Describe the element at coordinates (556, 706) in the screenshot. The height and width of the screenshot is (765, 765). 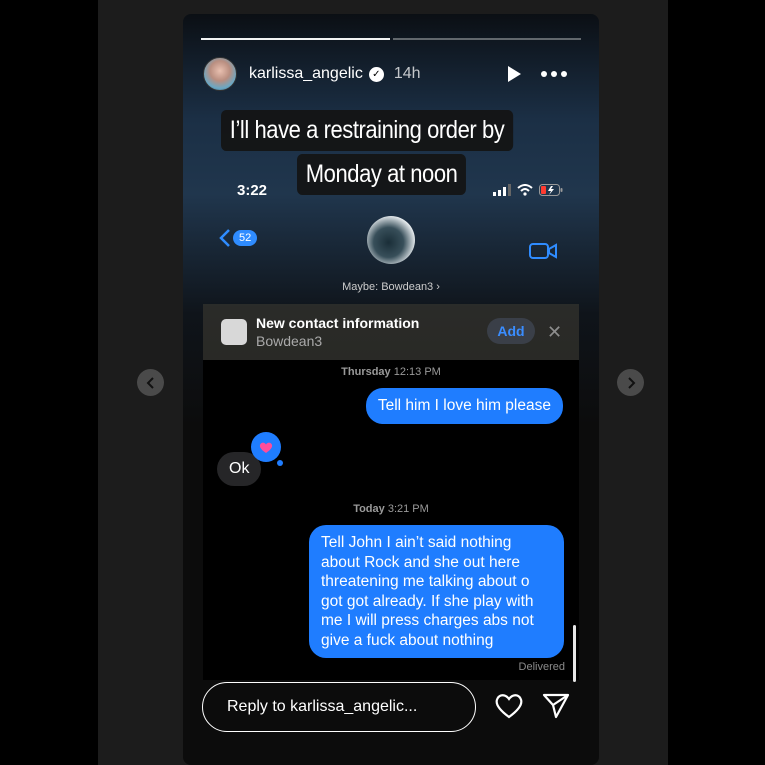
I see `send-icon` at that location.